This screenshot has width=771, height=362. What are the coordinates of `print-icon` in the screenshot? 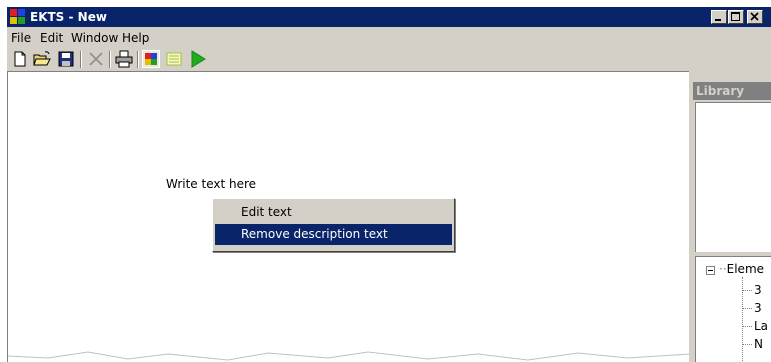 It's located at (124, 59).